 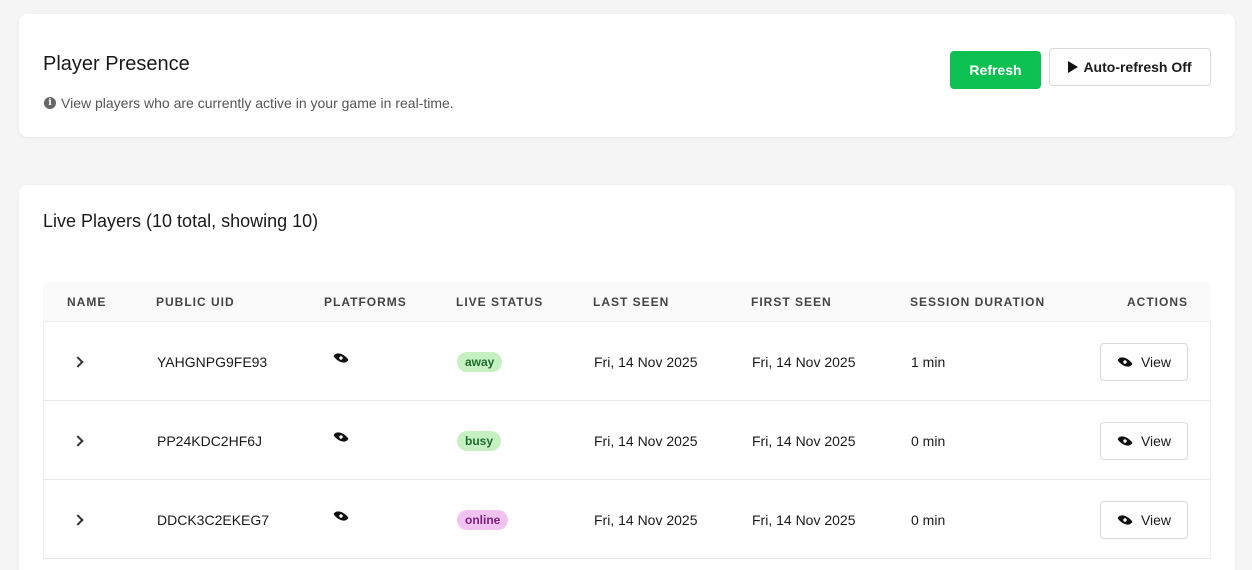 What do you see at coordinates (499, 302) in the screenshot?
I see `column-header-live-status: Live Status` at bounding box center [499, 302].